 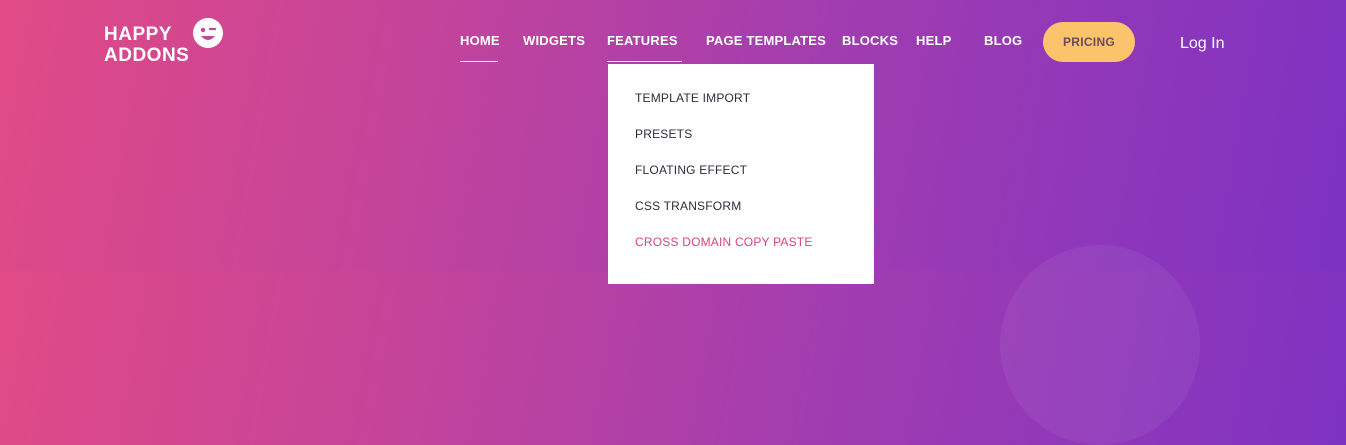 What do you see at coordinates (663, 134) in the screenshot?
I see `dropdown-item-presets: PRESETS` at bounding box center [663, 134].